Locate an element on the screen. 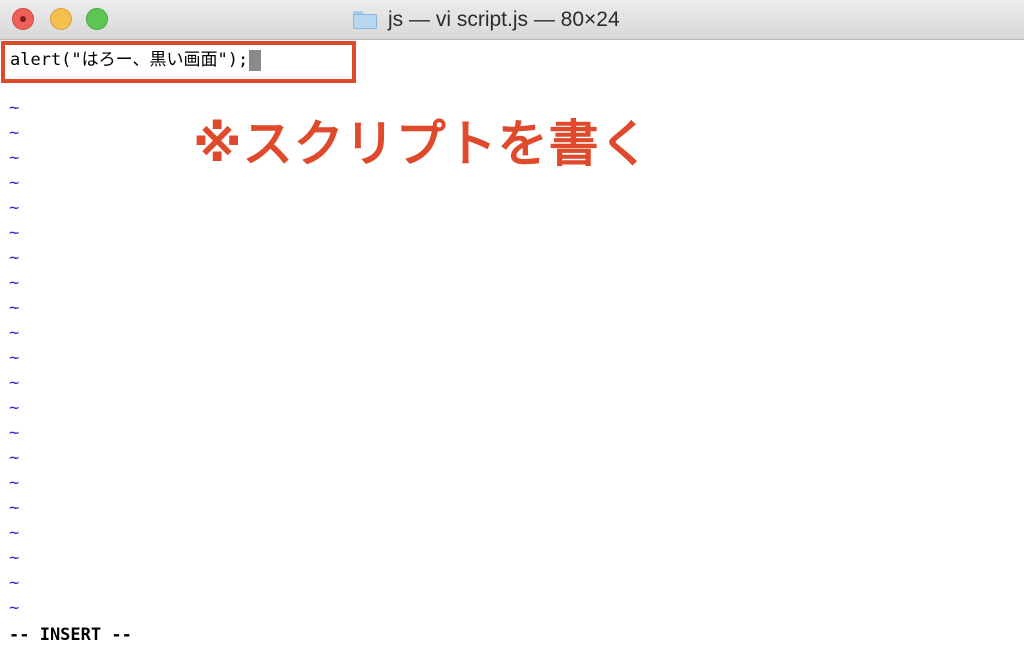 The width and height of the screenshot is (1024, 658). code-line: alert("はろー、黒い画面"); is located at coordinates (136, 60).